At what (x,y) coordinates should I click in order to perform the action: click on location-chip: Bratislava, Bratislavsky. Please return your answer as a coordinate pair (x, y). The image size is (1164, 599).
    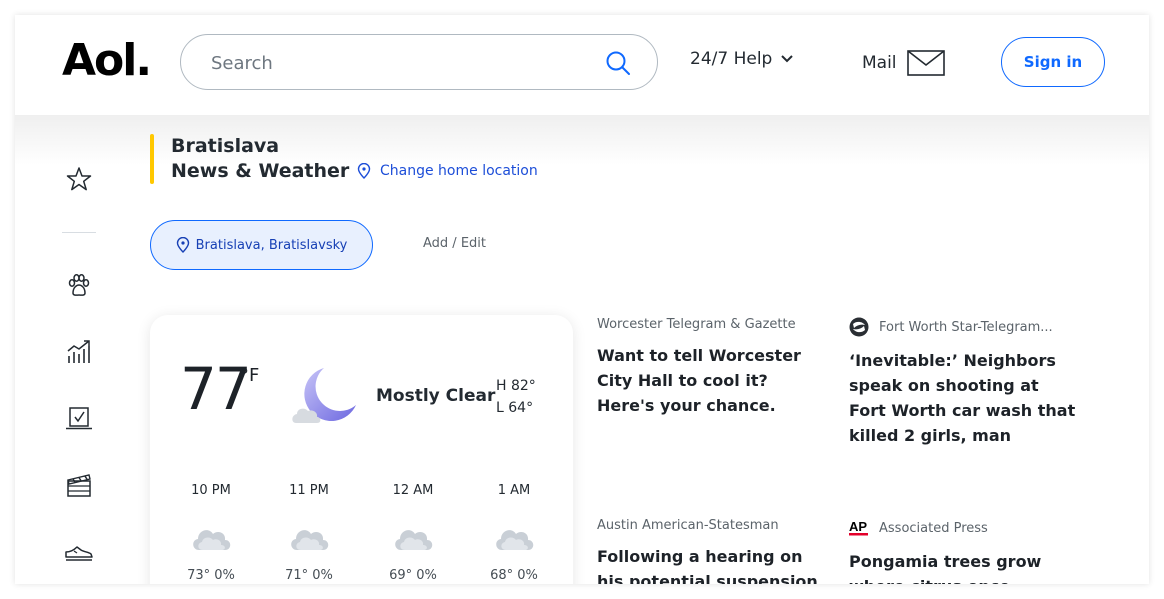
    Looking at the image, I should click on (261, 245).